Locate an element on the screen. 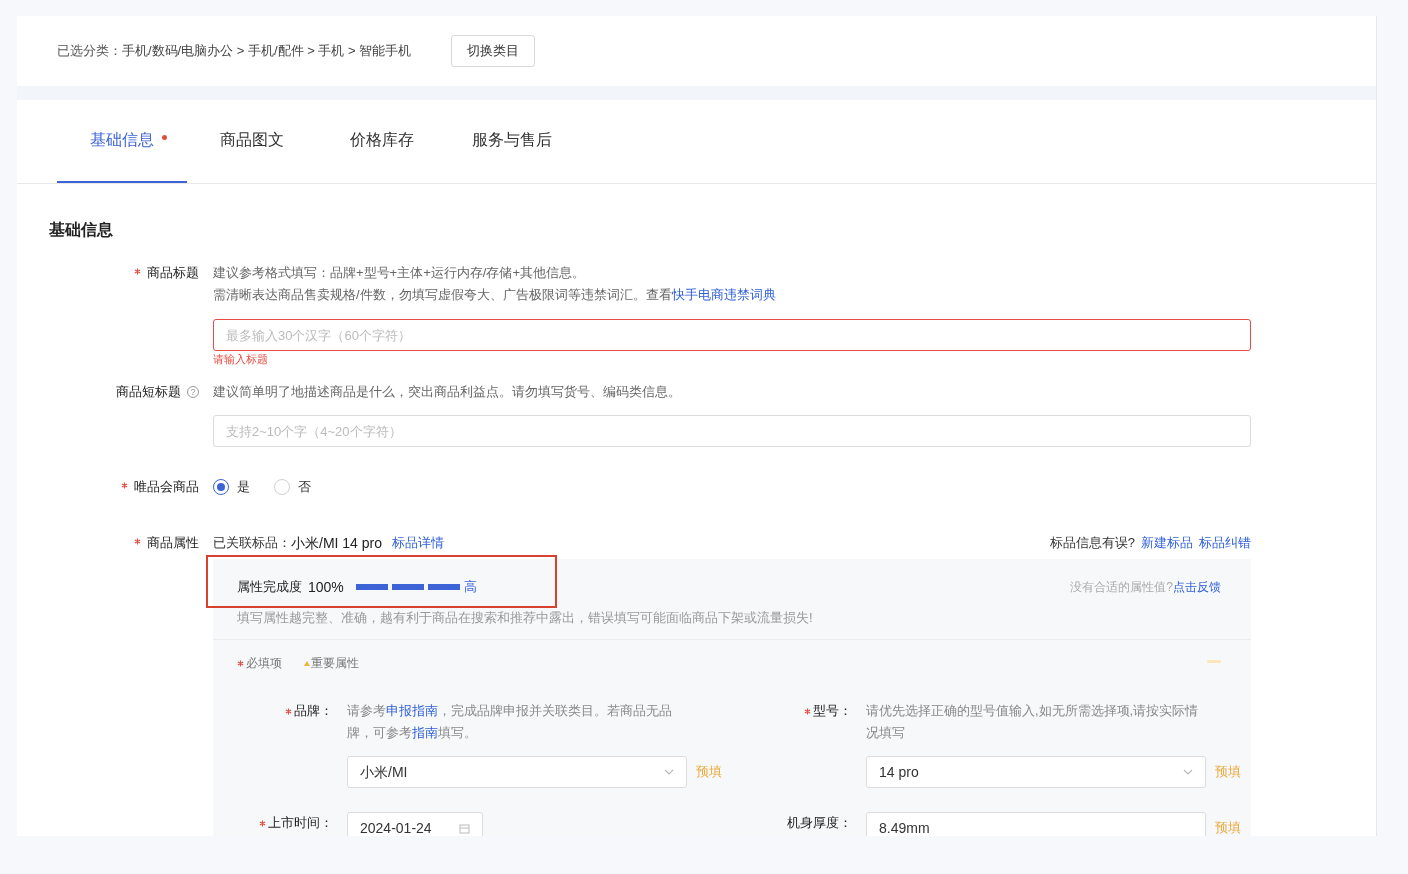 Image resolution: width=1408 pixels, height=874 pixels. radio-label: 是 is located at coordinates (243, 487).